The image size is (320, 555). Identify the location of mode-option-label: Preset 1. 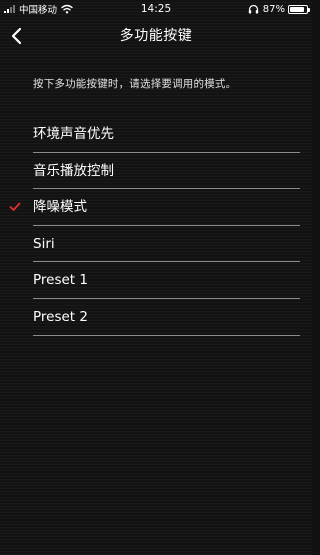
(60, 280).